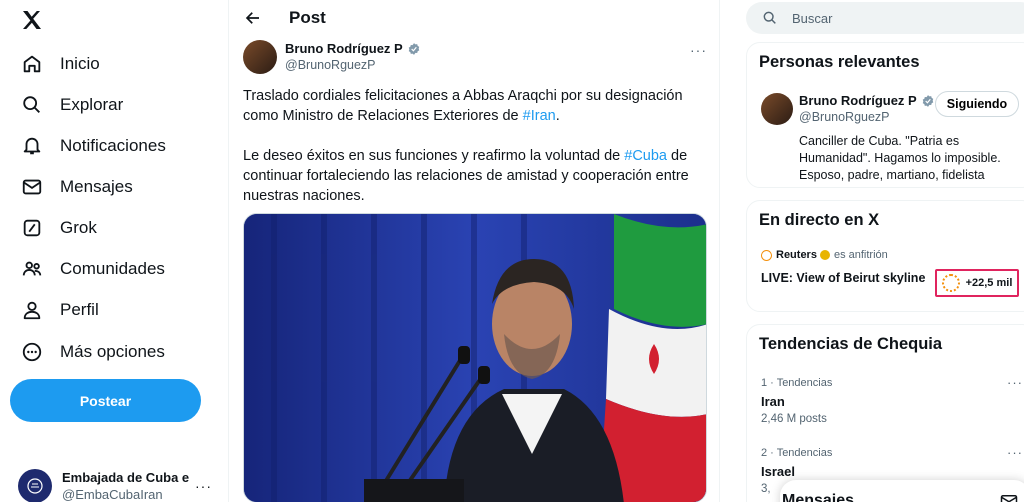 The width and height of the screenshot is (1024, 502). Describe the element at coordinates (80, 63) in the screenshot. I see `nav-label: Inicio` at that location.